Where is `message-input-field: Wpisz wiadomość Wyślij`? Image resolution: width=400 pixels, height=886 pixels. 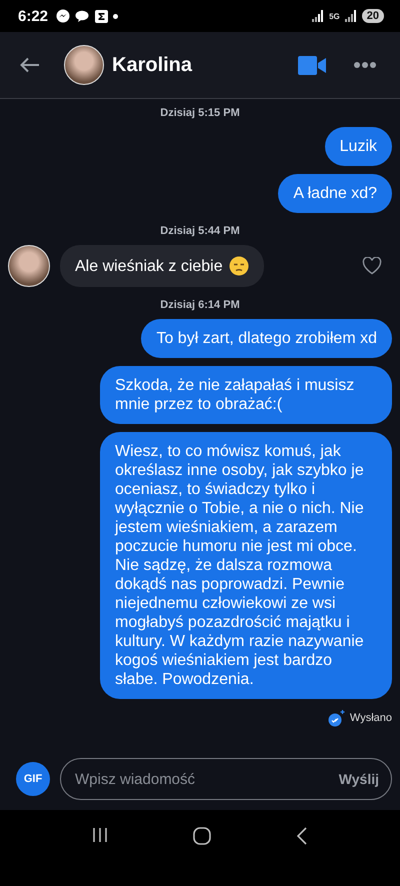
message-input-field: Wpisz wiadomość Wyślij is located at coordinates (226, 779).